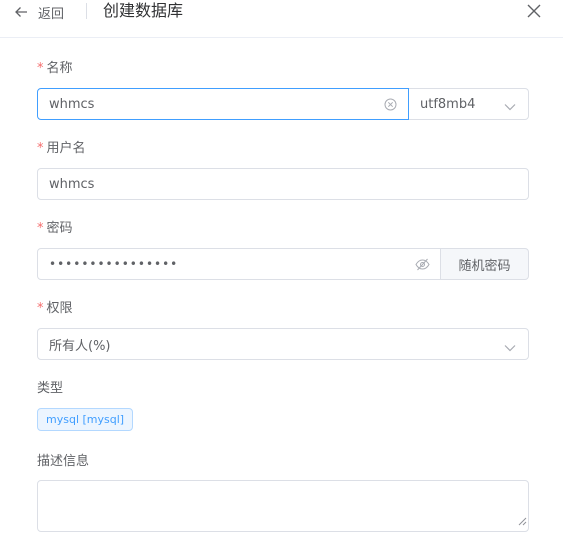 Image resolution: width=563 pixels, height=551 pixels. What do you see at coordinates (59, 68) in the screenshot?
I see `name-label-text: 名称` at bounding box center [59, 68].